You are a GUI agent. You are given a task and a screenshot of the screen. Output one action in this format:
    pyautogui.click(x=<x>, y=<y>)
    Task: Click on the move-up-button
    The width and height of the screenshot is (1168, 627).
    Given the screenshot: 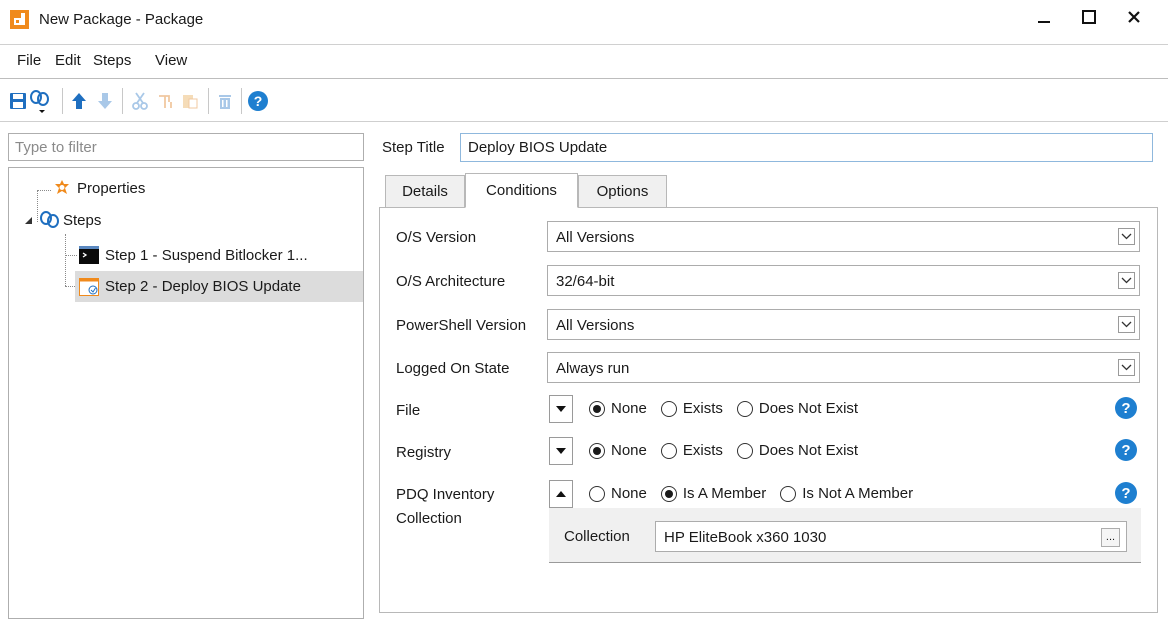 What is the action you would take?
    pyautogui.click(x=79, y=101)
    